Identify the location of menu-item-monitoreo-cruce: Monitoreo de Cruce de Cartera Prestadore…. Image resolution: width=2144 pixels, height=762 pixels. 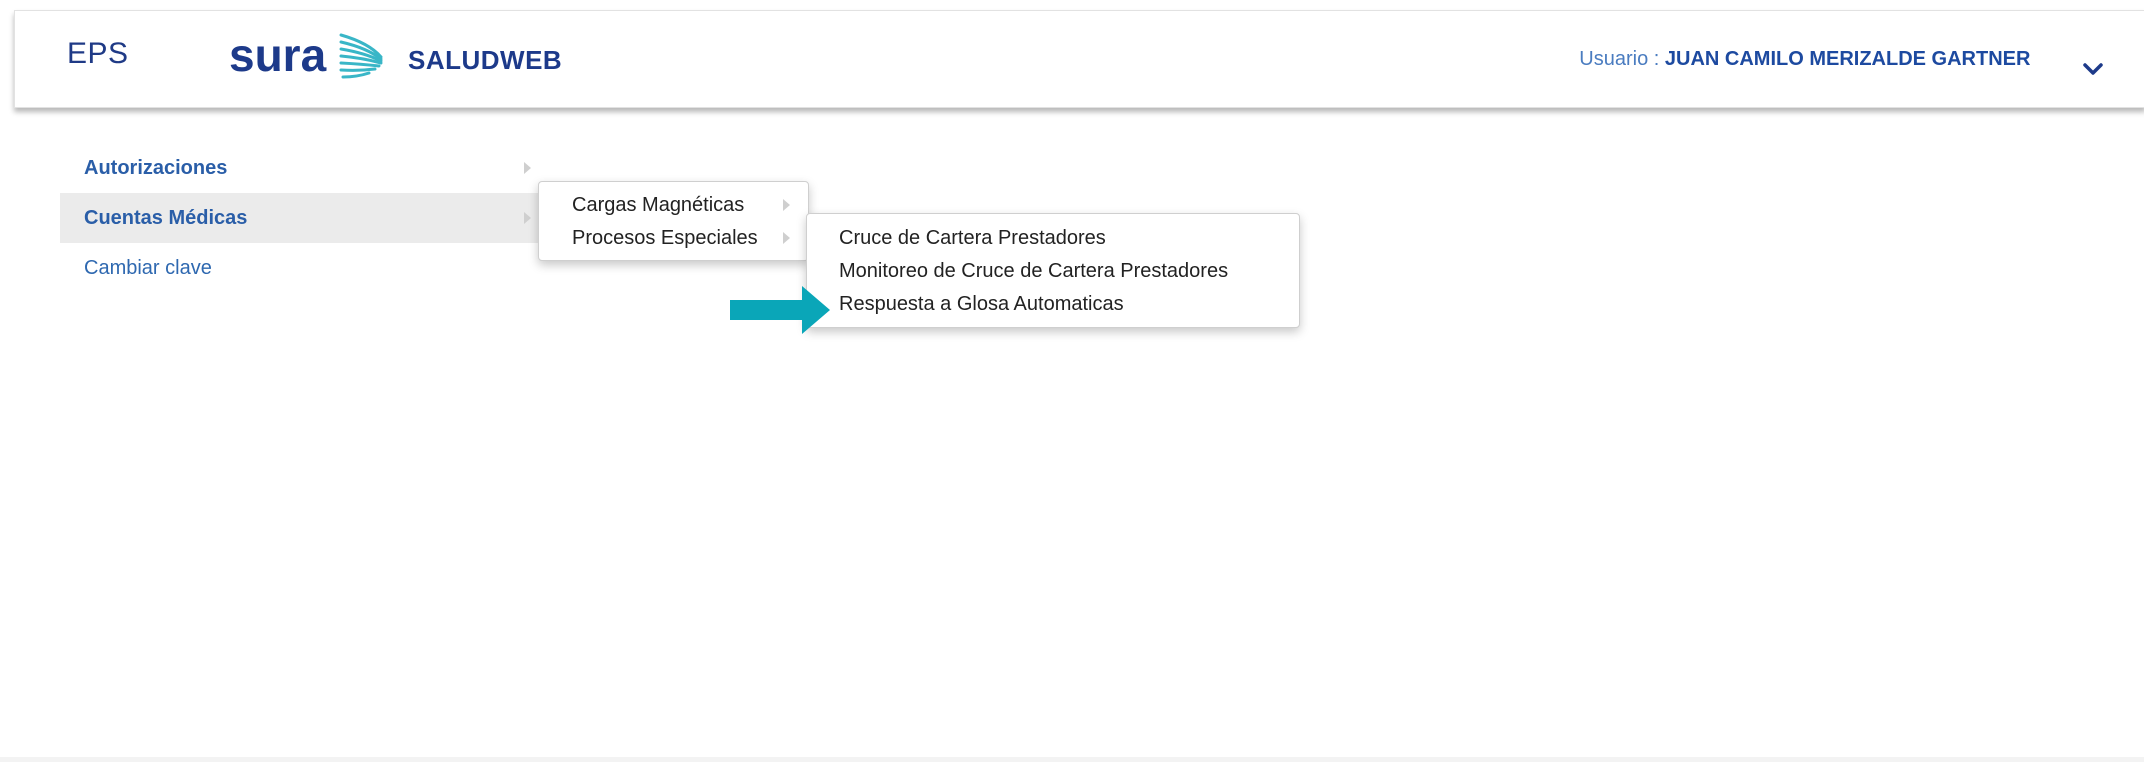
(1033, 271).